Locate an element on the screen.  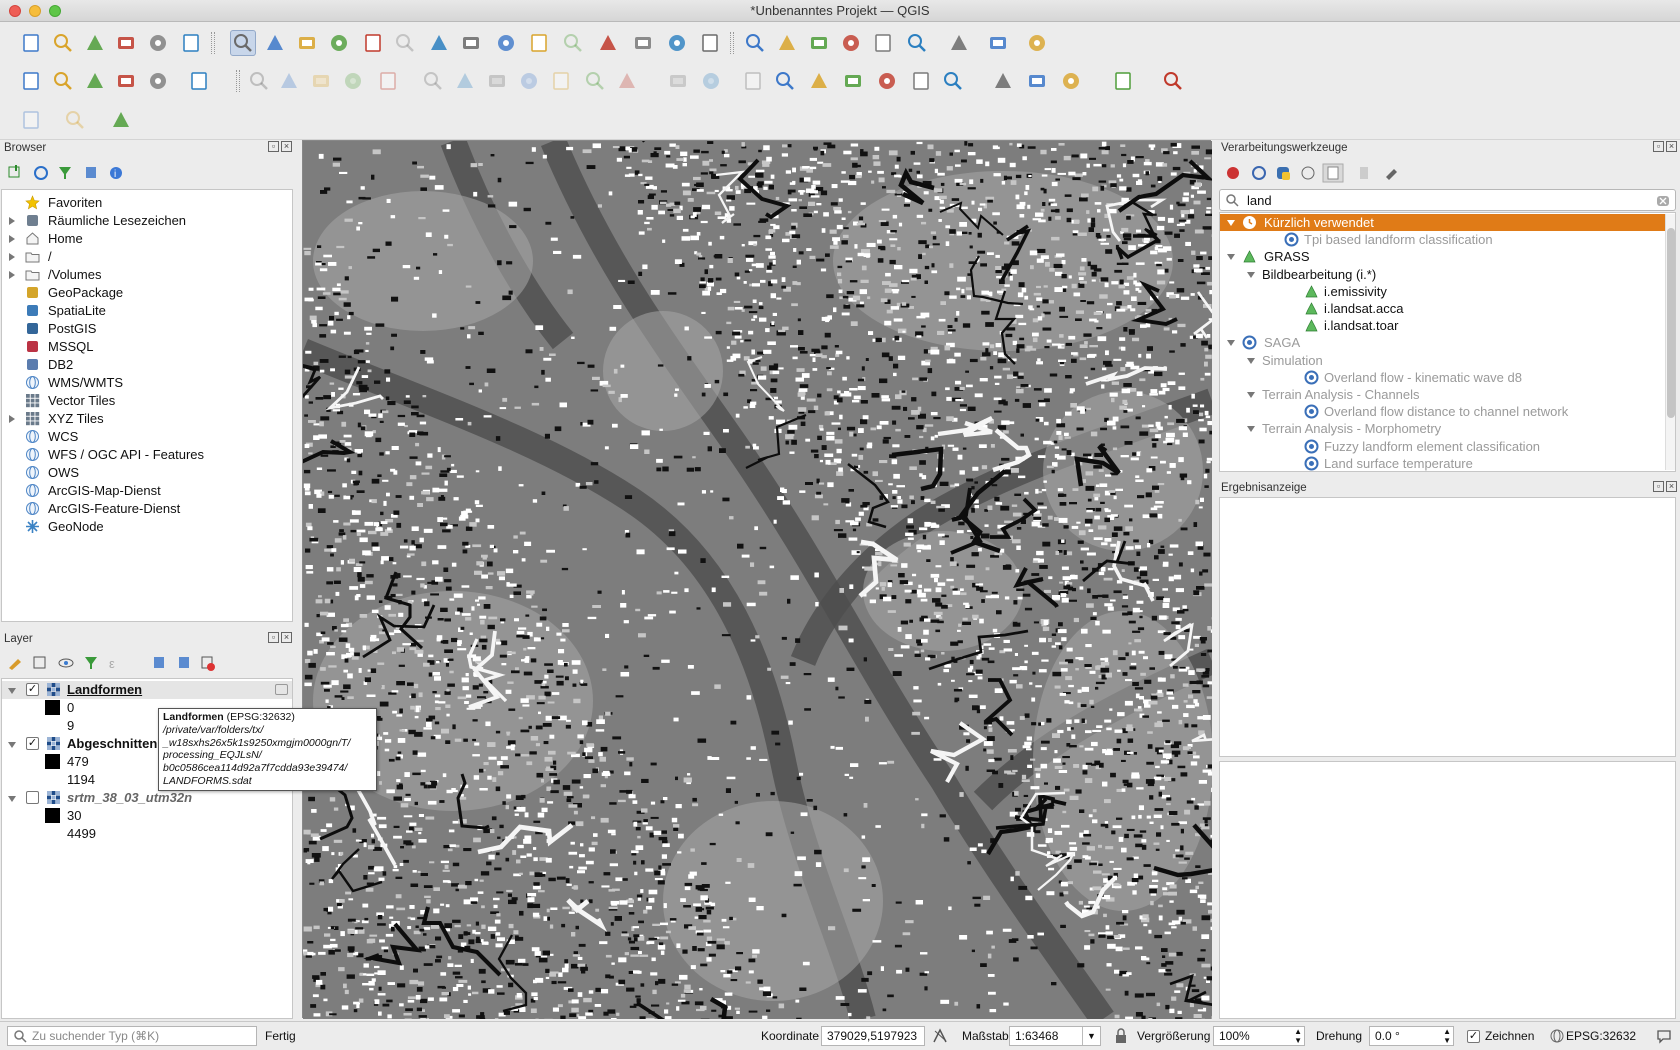
lock-icon is located at coordinates (1121, 1036).